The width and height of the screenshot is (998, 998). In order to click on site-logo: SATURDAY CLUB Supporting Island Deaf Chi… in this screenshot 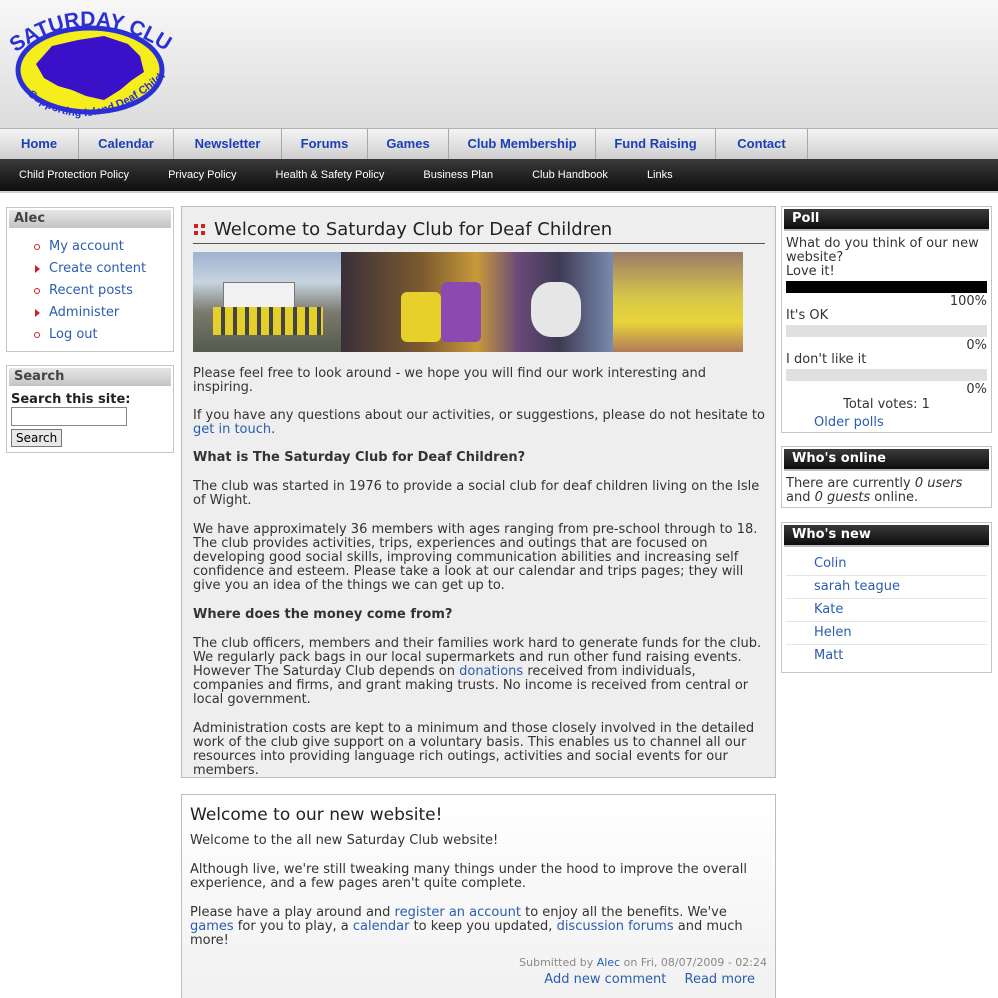, I will do `click(88, 63)`.